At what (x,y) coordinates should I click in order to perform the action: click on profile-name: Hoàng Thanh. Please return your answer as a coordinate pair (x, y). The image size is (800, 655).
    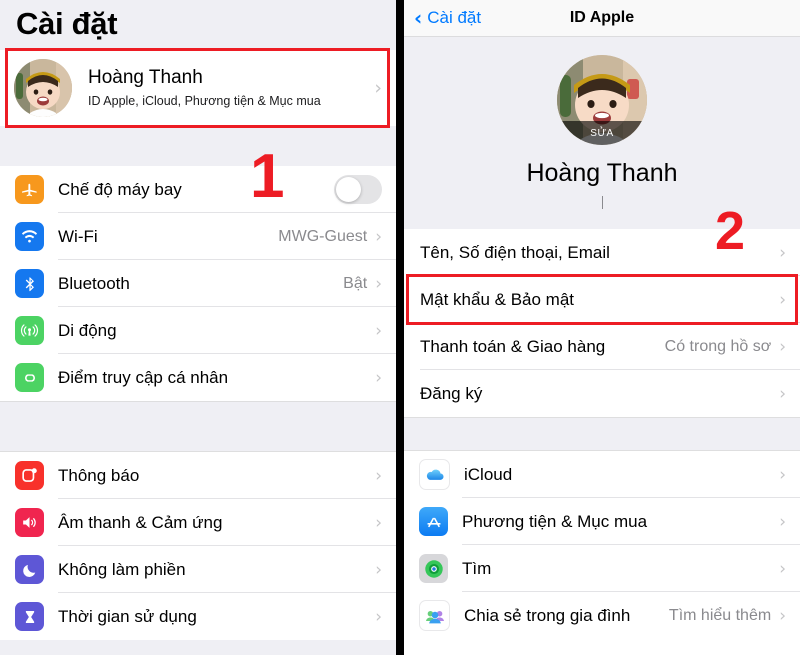
    Looking at the image, I should click on (602, 173).